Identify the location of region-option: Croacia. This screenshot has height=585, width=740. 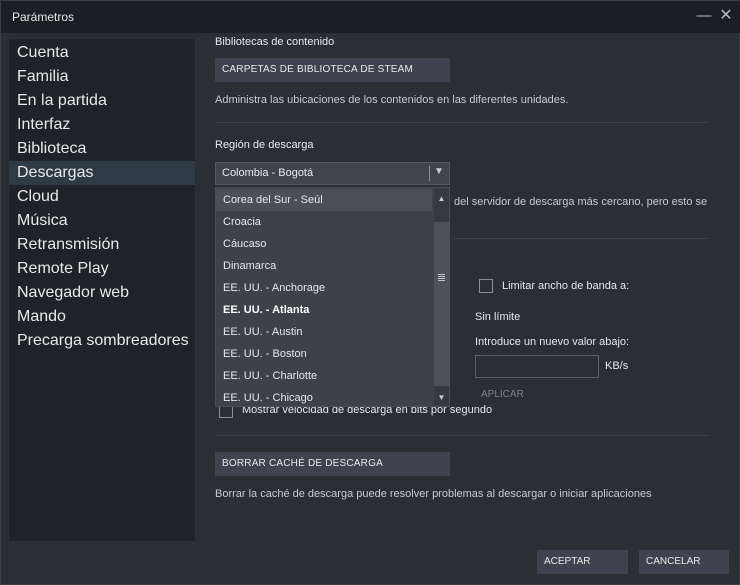
(324, 222).